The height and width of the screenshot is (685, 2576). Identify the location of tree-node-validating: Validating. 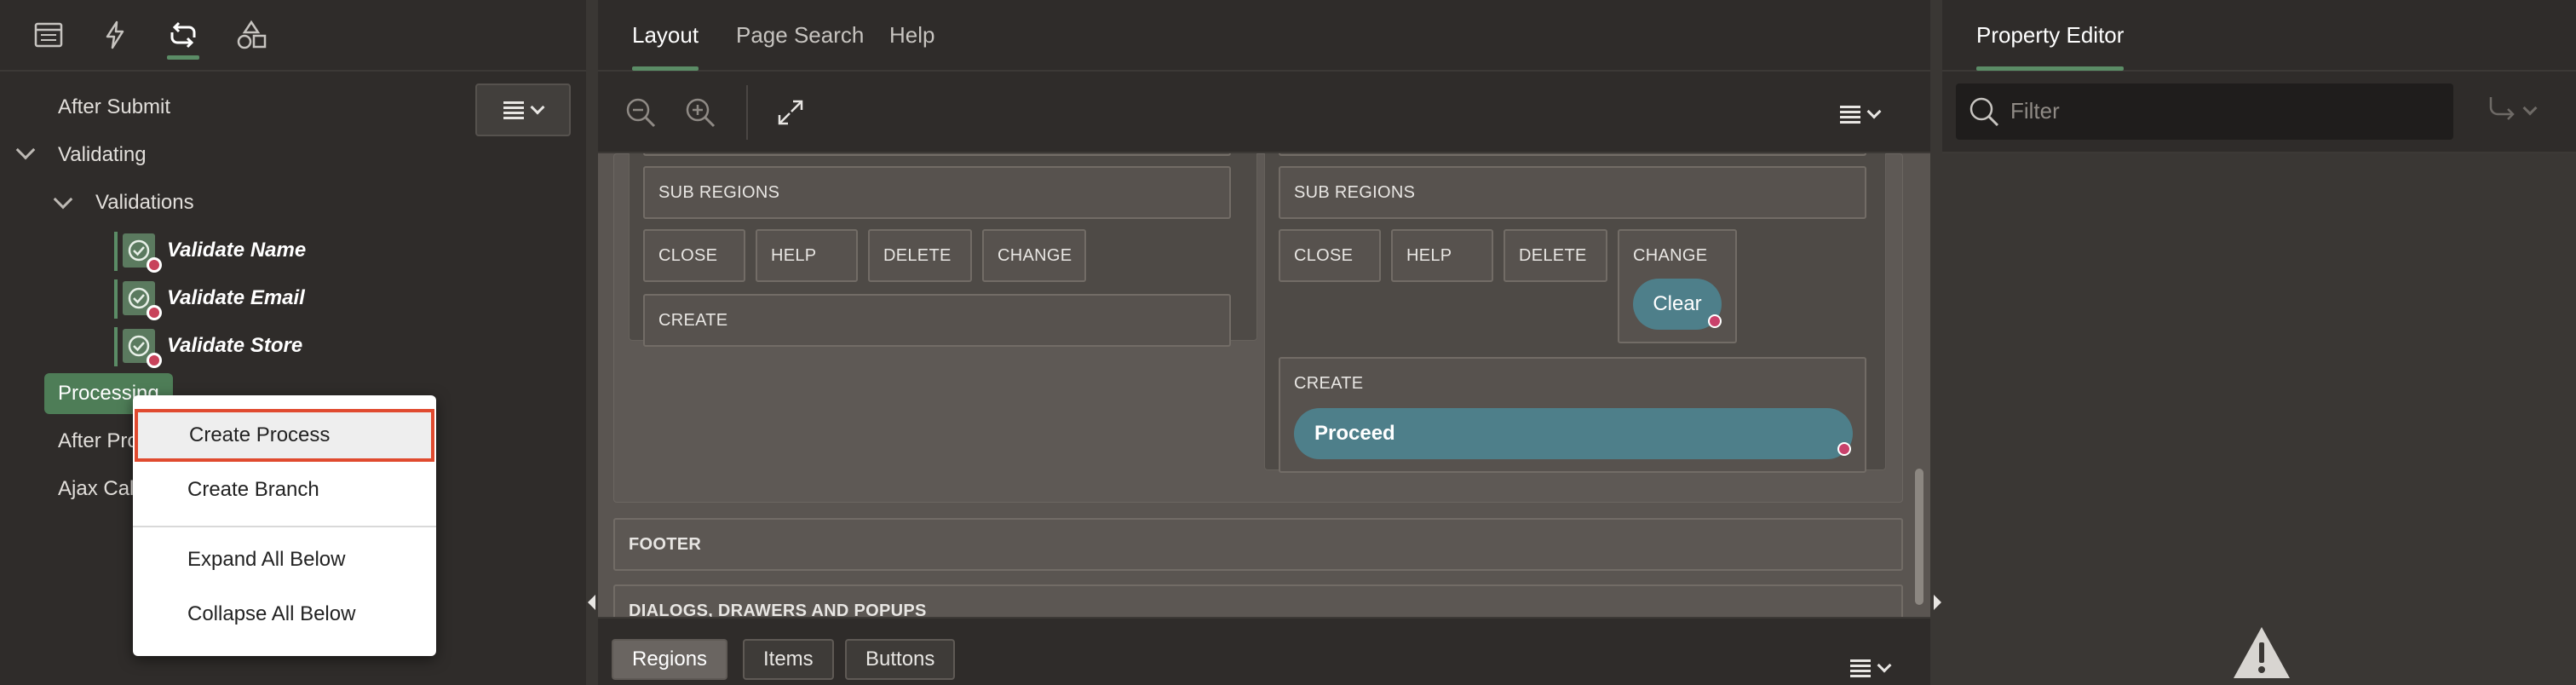
(103, 155).